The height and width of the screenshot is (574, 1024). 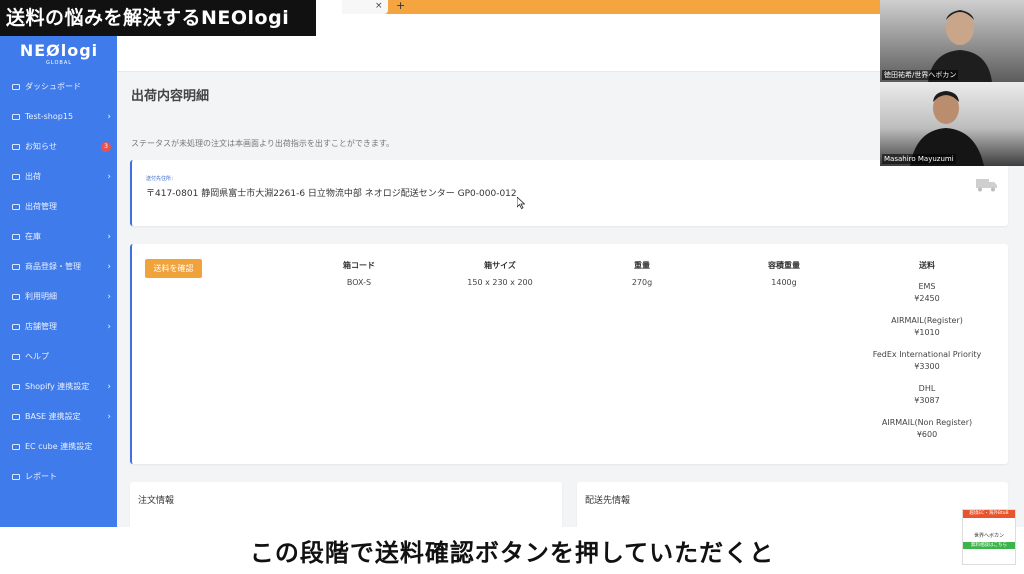 What do you see at coordinates (500, 282) in the screenshot?
I see `box-size-value: 150 x 230 x 200` at bounding box center [500, 282].